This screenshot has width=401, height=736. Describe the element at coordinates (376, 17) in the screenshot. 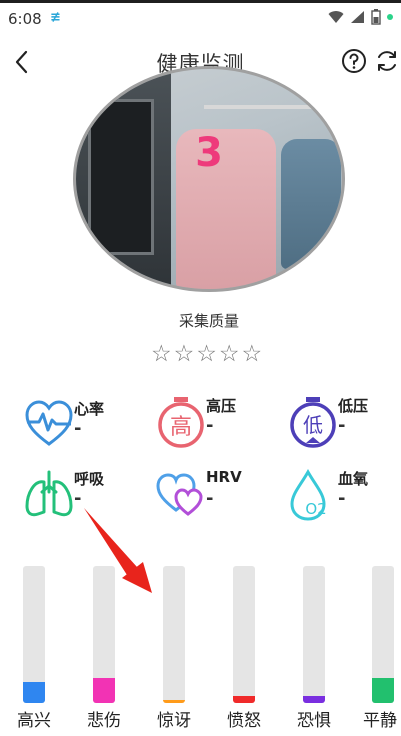

I see `battery-icon` at that location.